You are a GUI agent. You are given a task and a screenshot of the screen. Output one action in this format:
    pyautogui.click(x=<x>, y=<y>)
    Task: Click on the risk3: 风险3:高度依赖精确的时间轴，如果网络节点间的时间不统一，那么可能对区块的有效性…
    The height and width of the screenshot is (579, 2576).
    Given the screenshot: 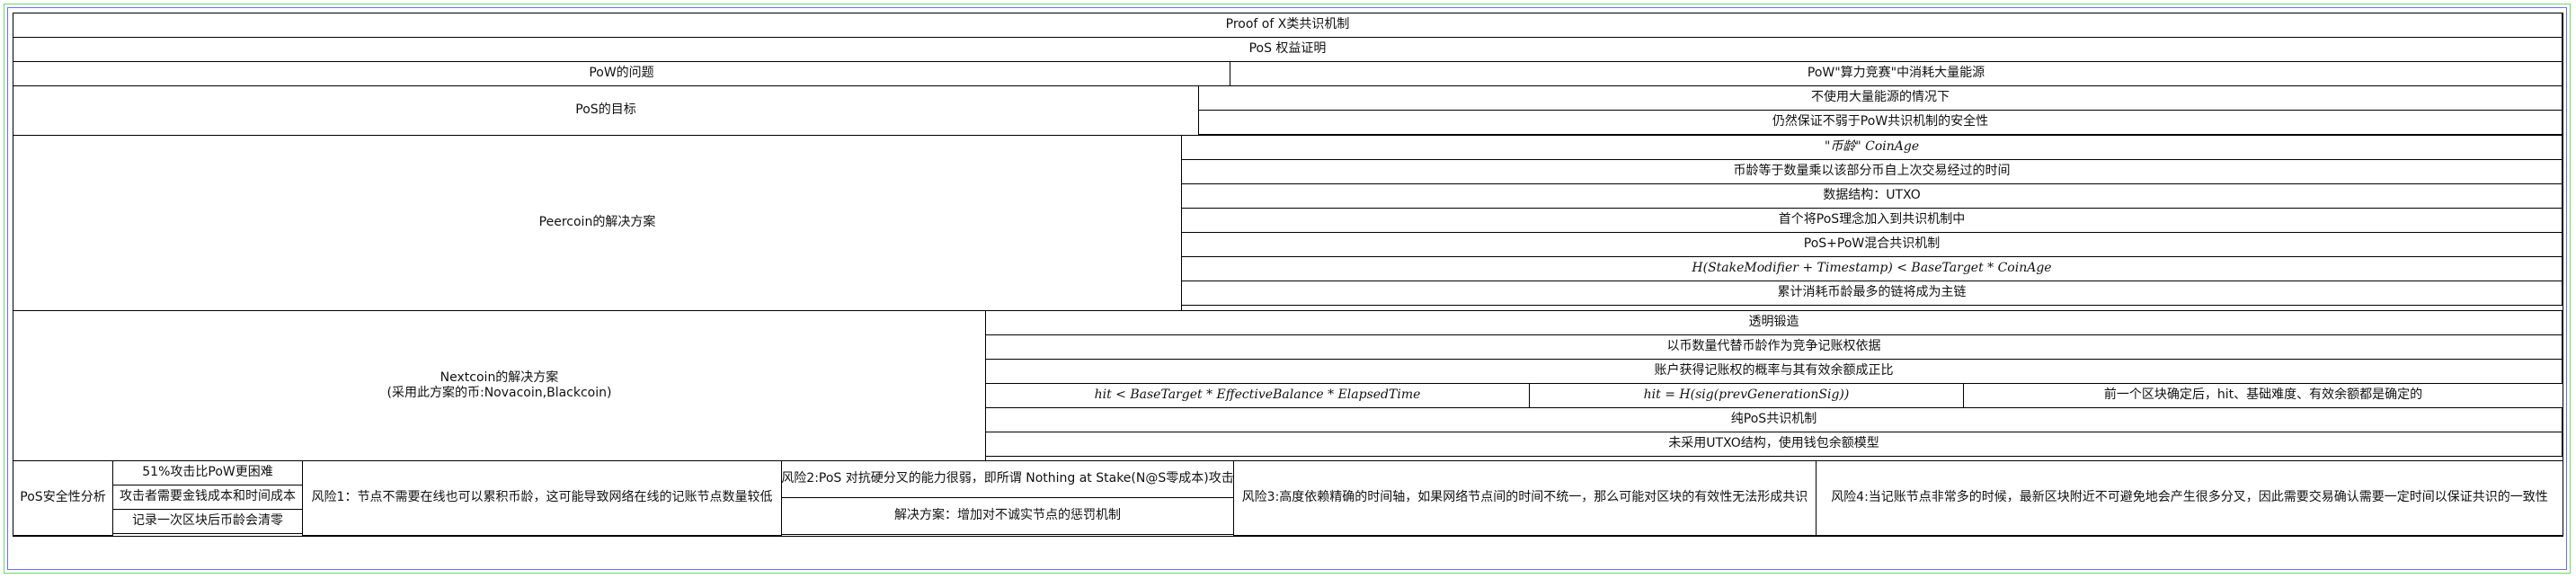 What is the action you would take?
    pyautogui.click(x=1525, y=498)
    